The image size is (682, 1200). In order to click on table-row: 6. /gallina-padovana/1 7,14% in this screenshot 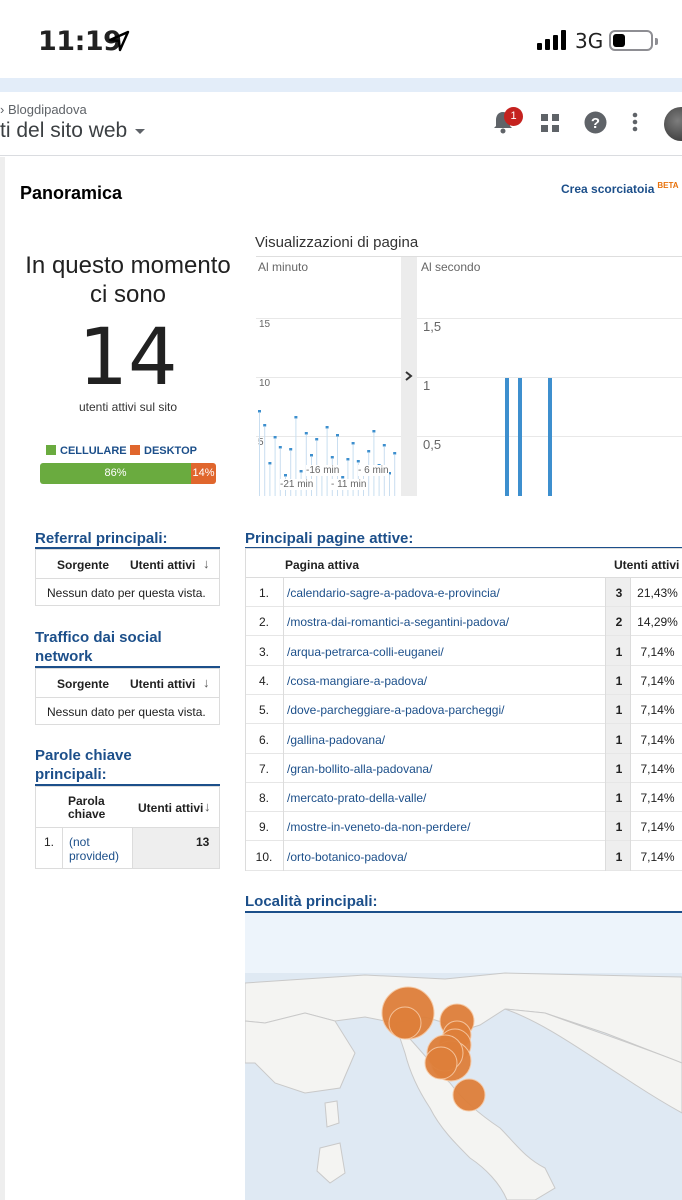, I will do `click(463, 739)`.